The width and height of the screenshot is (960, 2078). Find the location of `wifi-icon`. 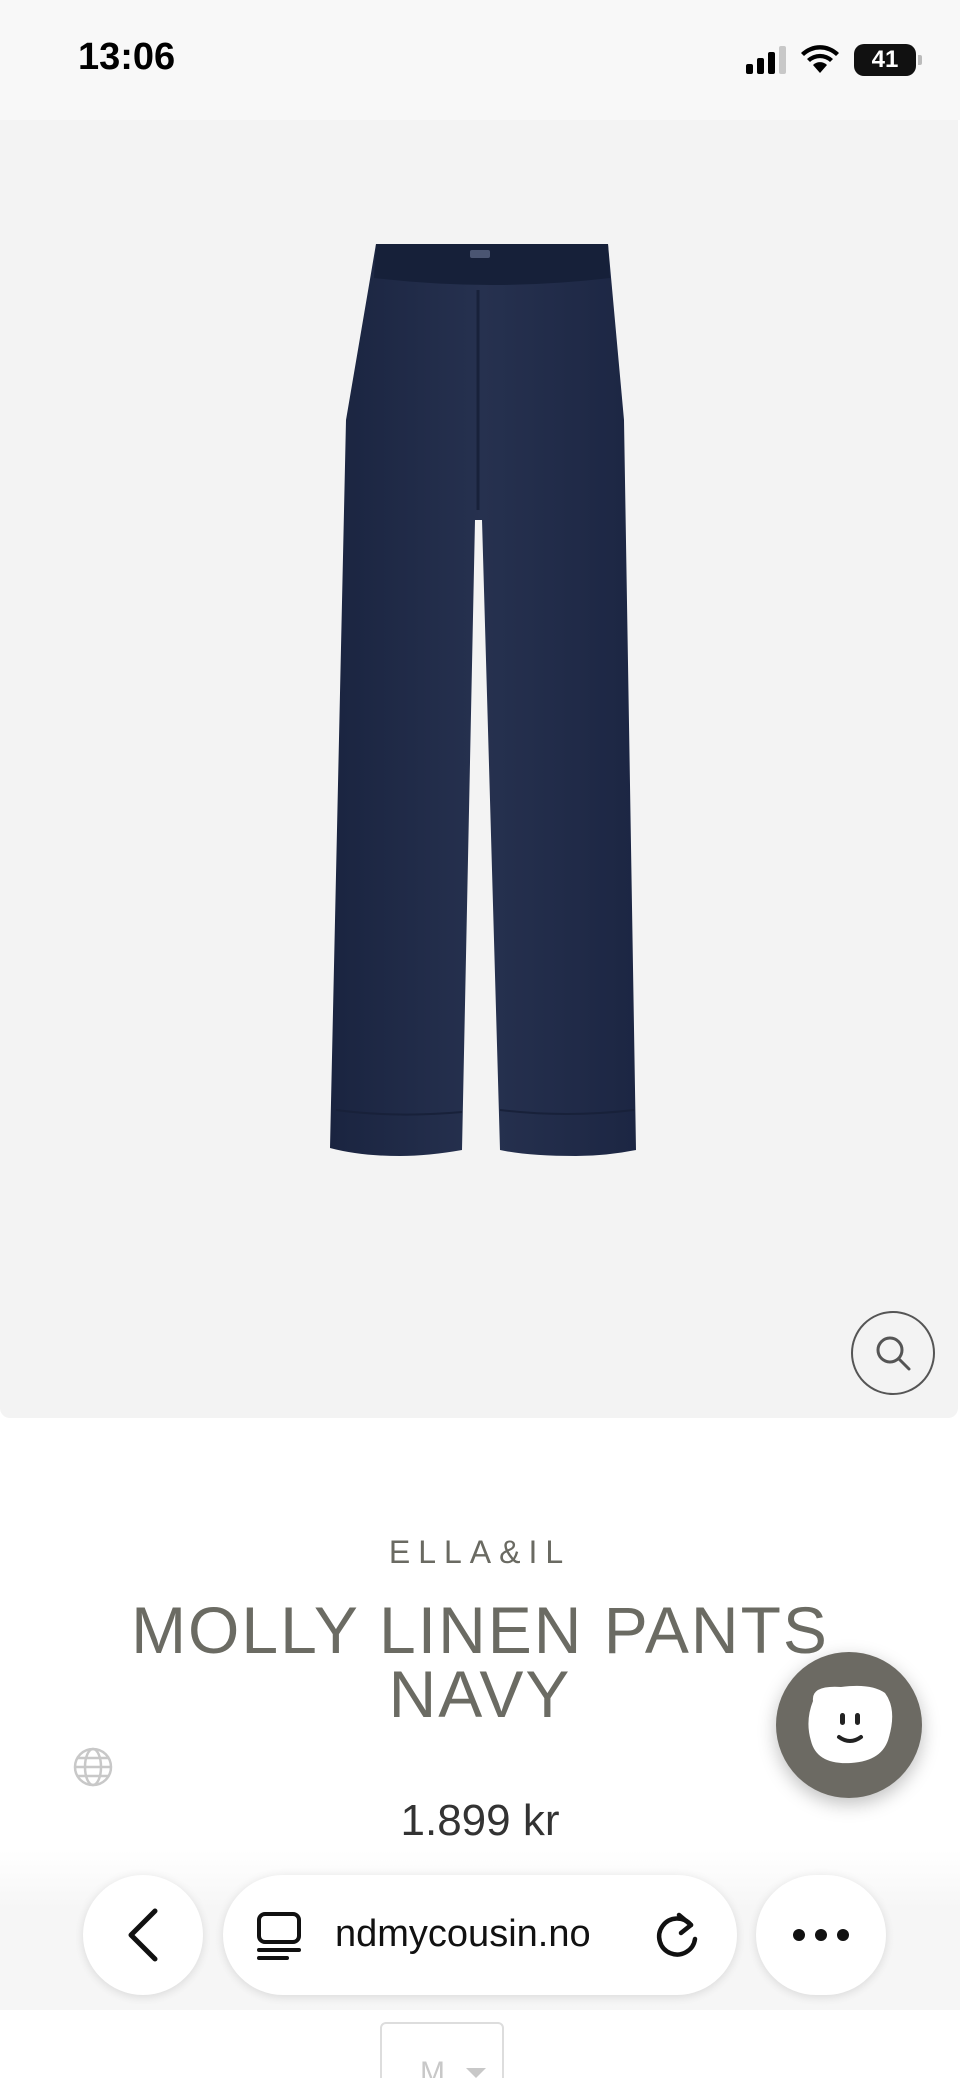

wifi-icon is located at coordinates (820, 59).